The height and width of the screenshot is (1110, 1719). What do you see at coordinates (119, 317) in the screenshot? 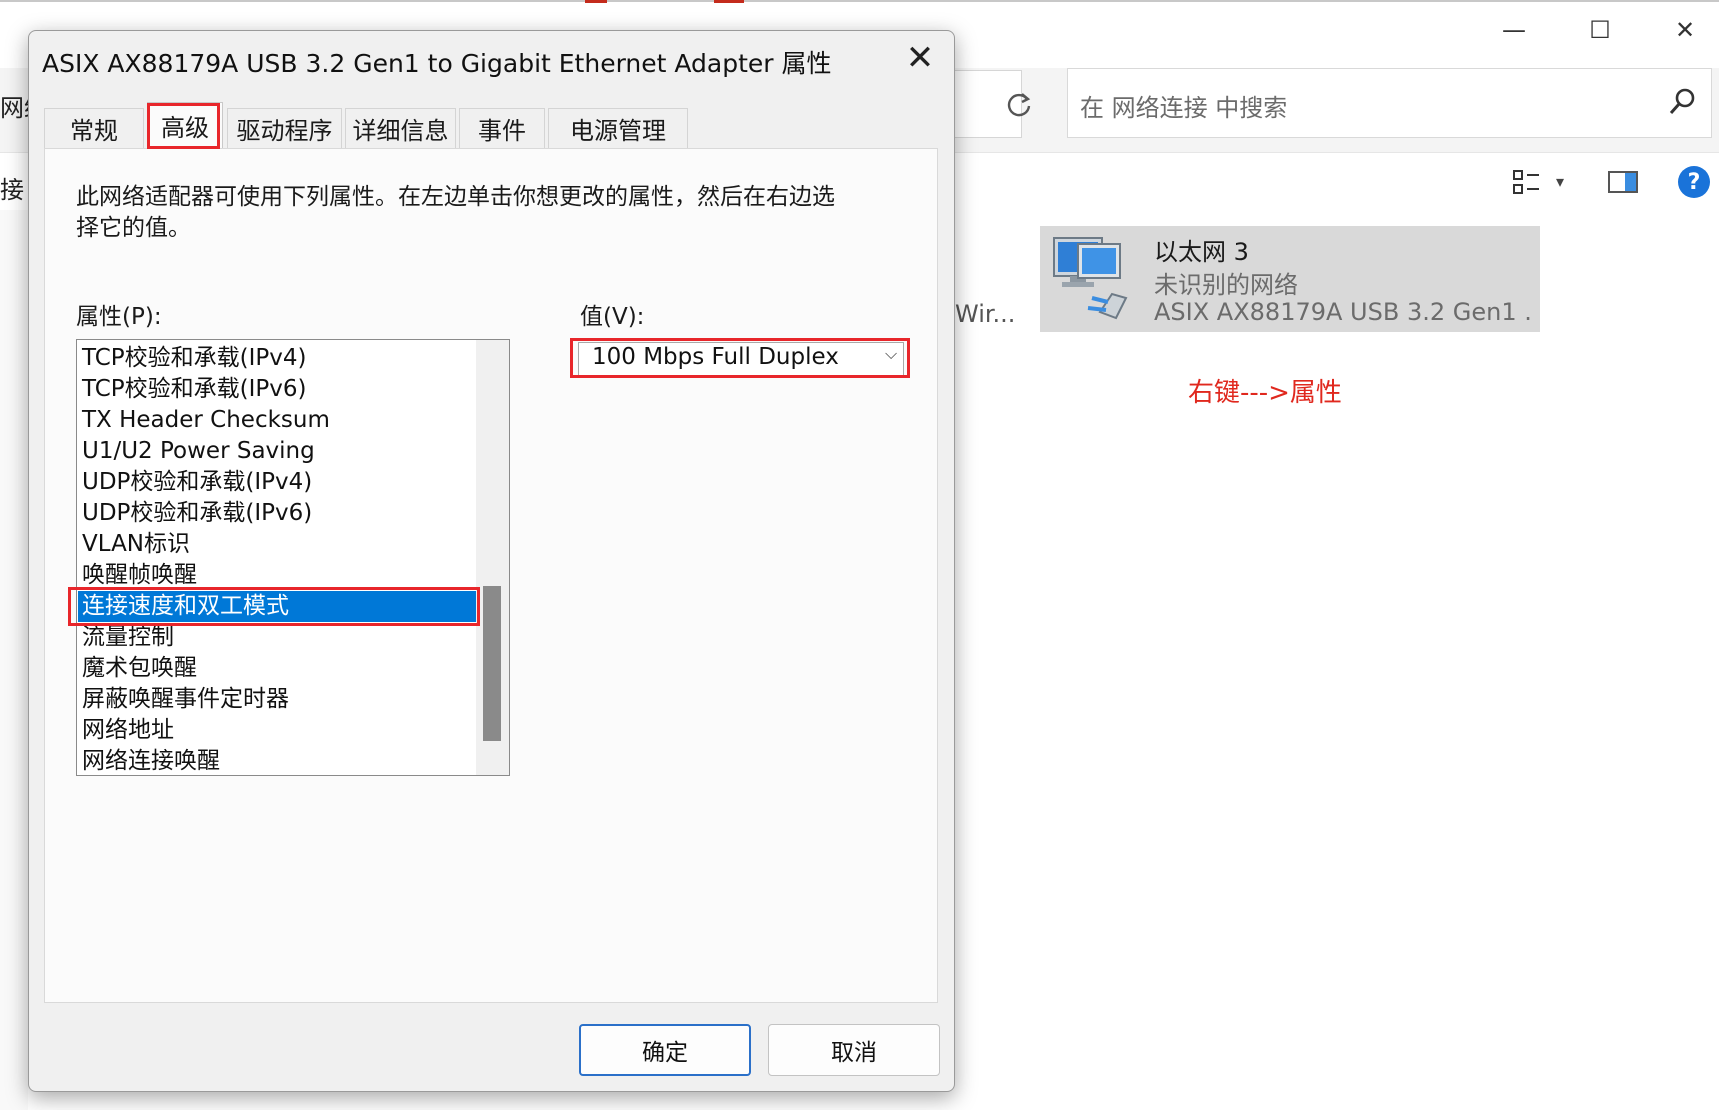
I see `property-label: 属性(P):` at bounding box center [119, 317].